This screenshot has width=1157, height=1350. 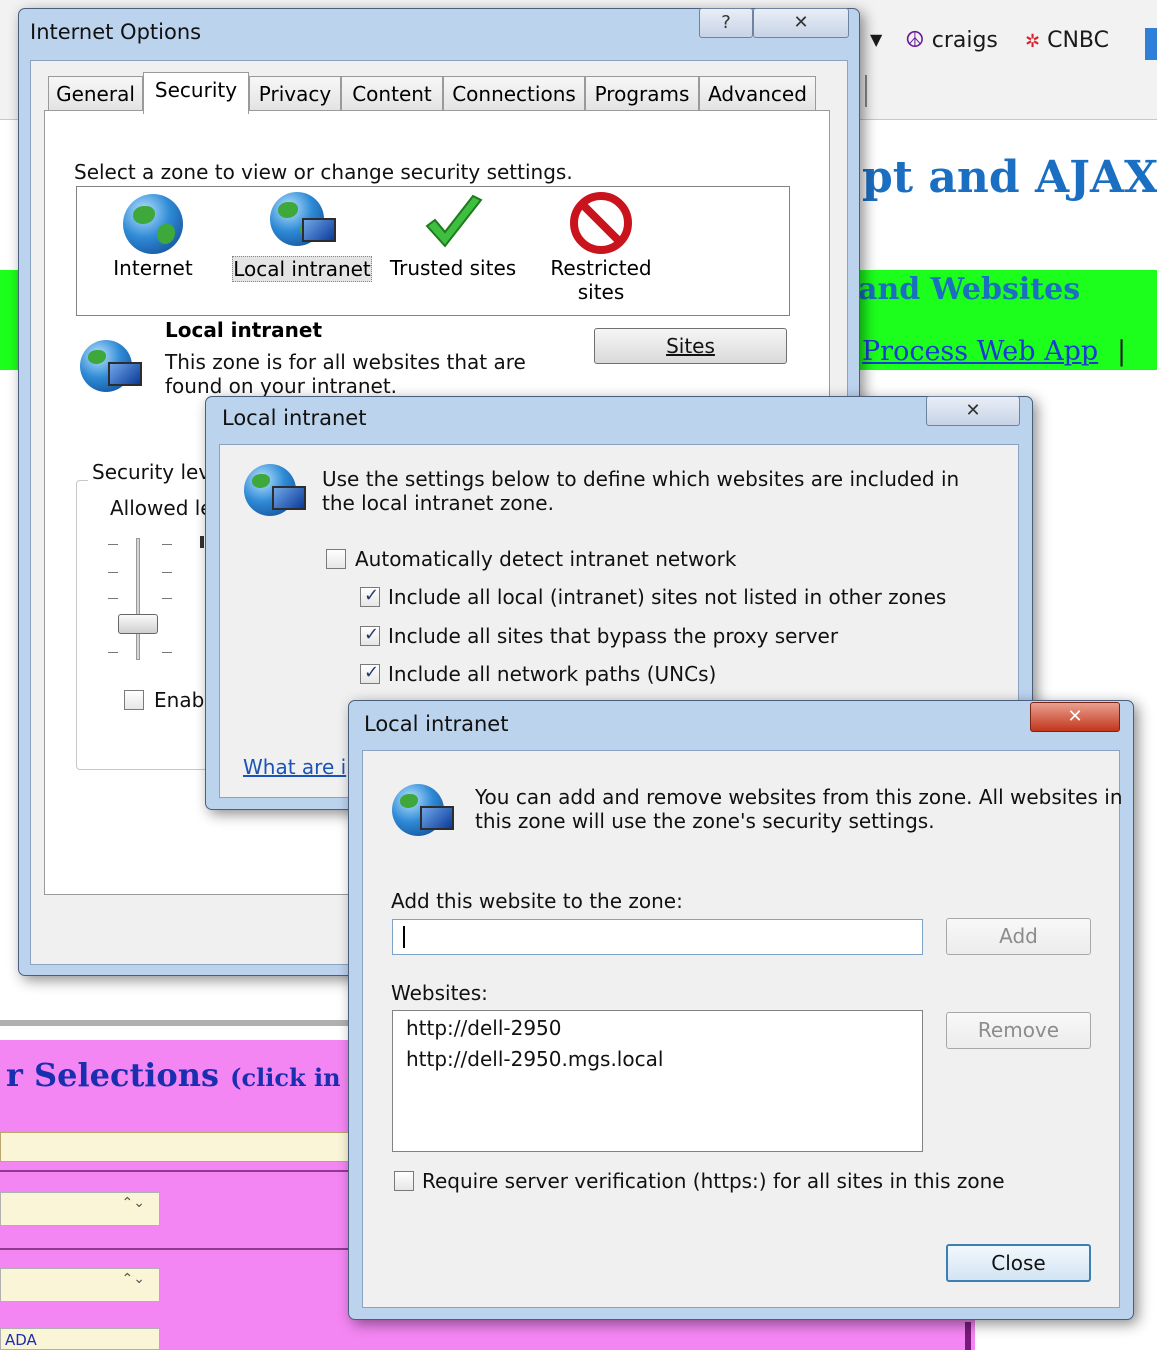 I want to click on include-unc-paths-checkbox: ✓, so click(x=370, y=673).